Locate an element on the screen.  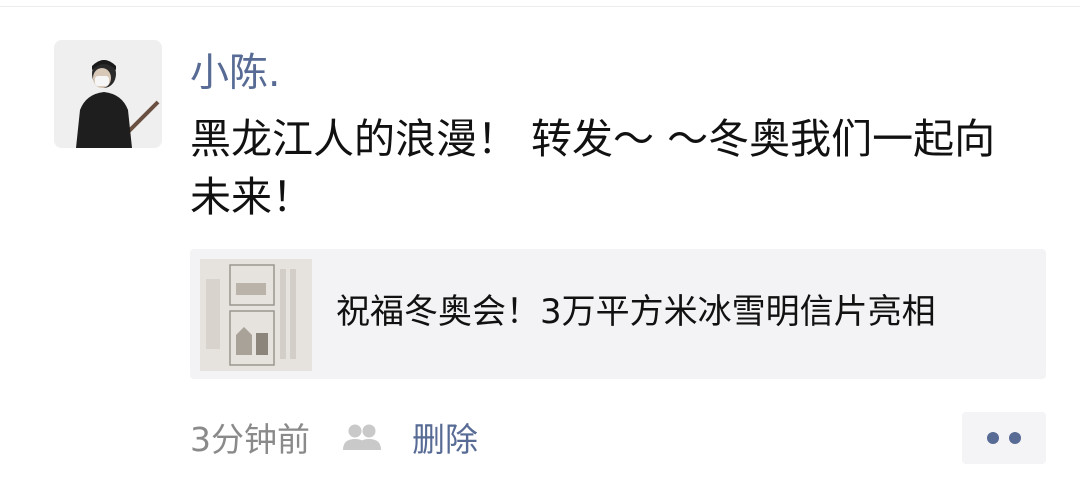
avatar-photo is located at coordinates (108, 94).